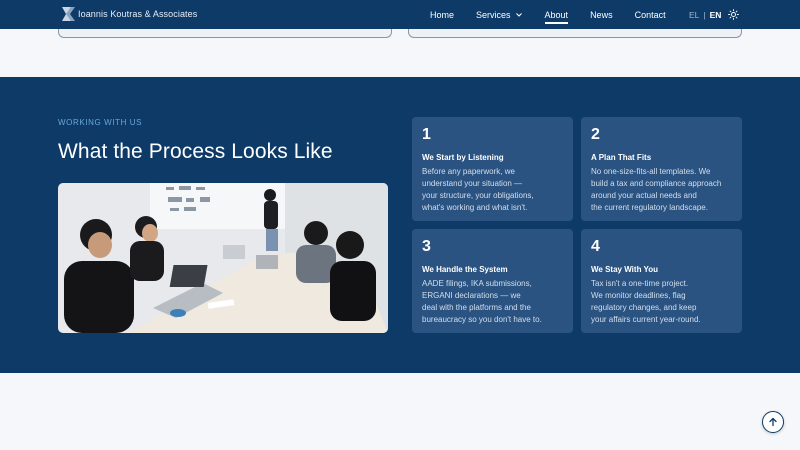 This screenshot has height=450, width=800. Describe the element at coordinates (68, 14) in the screenshot. I see `logo-icon` at that location.